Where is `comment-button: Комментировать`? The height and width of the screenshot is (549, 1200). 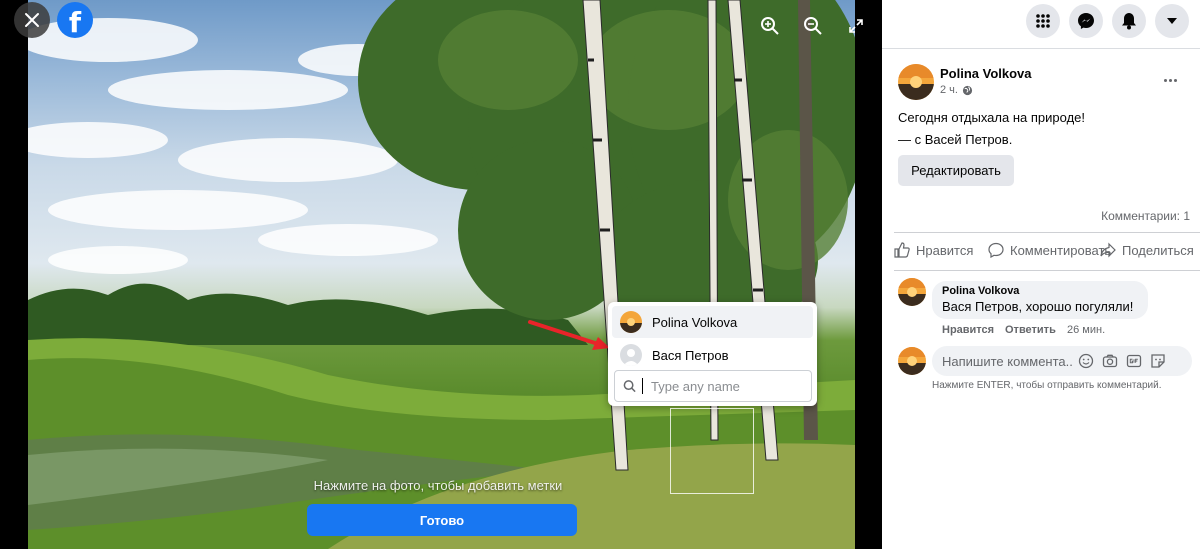
comment-button: Комментировать is located at coordinates (1049, 250).